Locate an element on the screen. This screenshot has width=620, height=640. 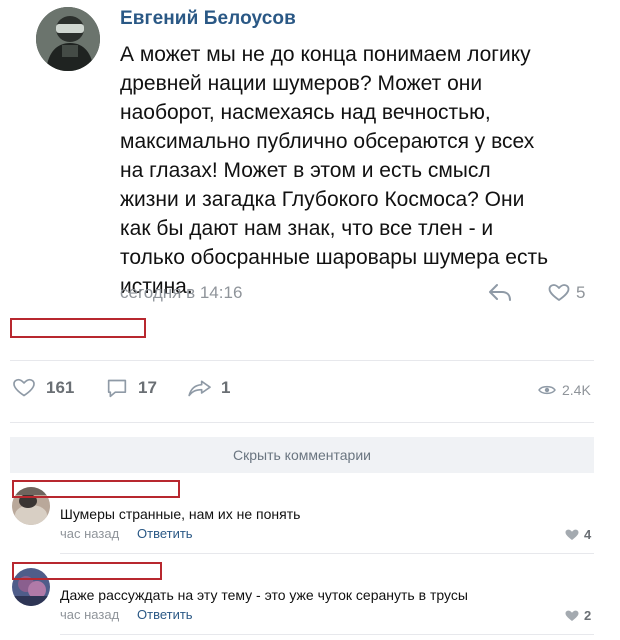
comment-like: 4 is located at coordinates (578, 534).